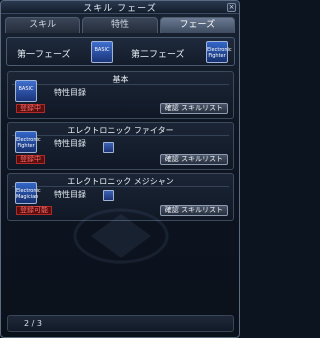 This screenshot has height=338, width=320. What do you see at coordinates (28, 193) in the screenshot?
I see `electronic-magician-icon: Electronic Magician` at bounding box center [28, 193].